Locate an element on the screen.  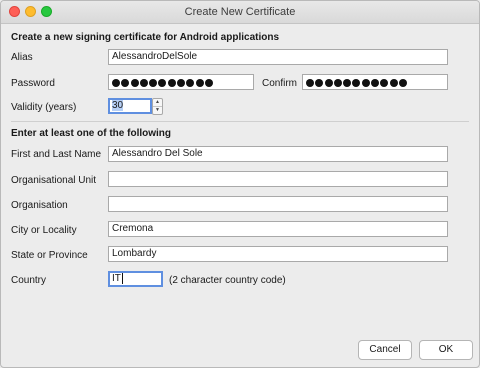
validity-stepper: ▲ ▼ is located at coordinates (157, 106).